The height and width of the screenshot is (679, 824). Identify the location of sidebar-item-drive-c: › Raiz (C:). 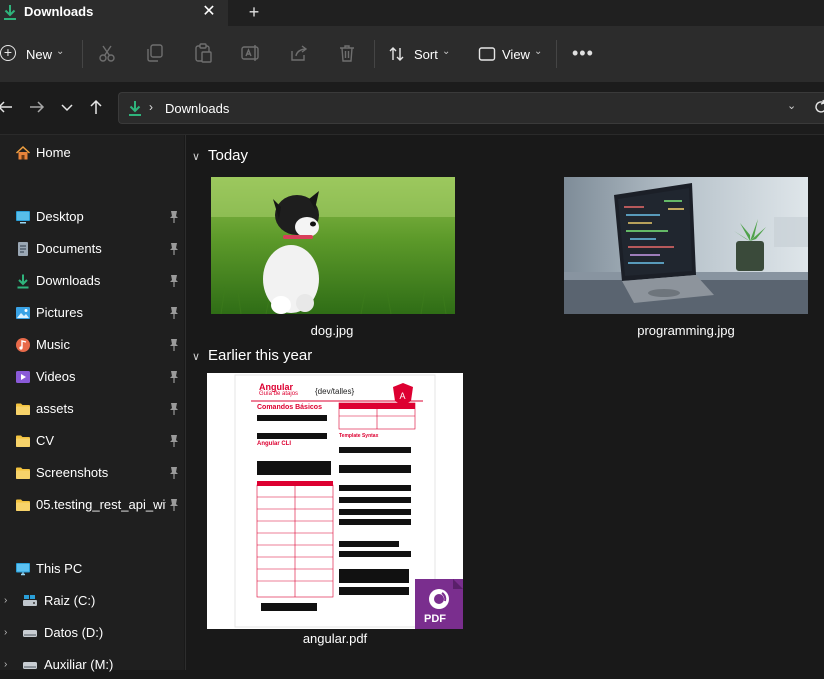
(92, 601).